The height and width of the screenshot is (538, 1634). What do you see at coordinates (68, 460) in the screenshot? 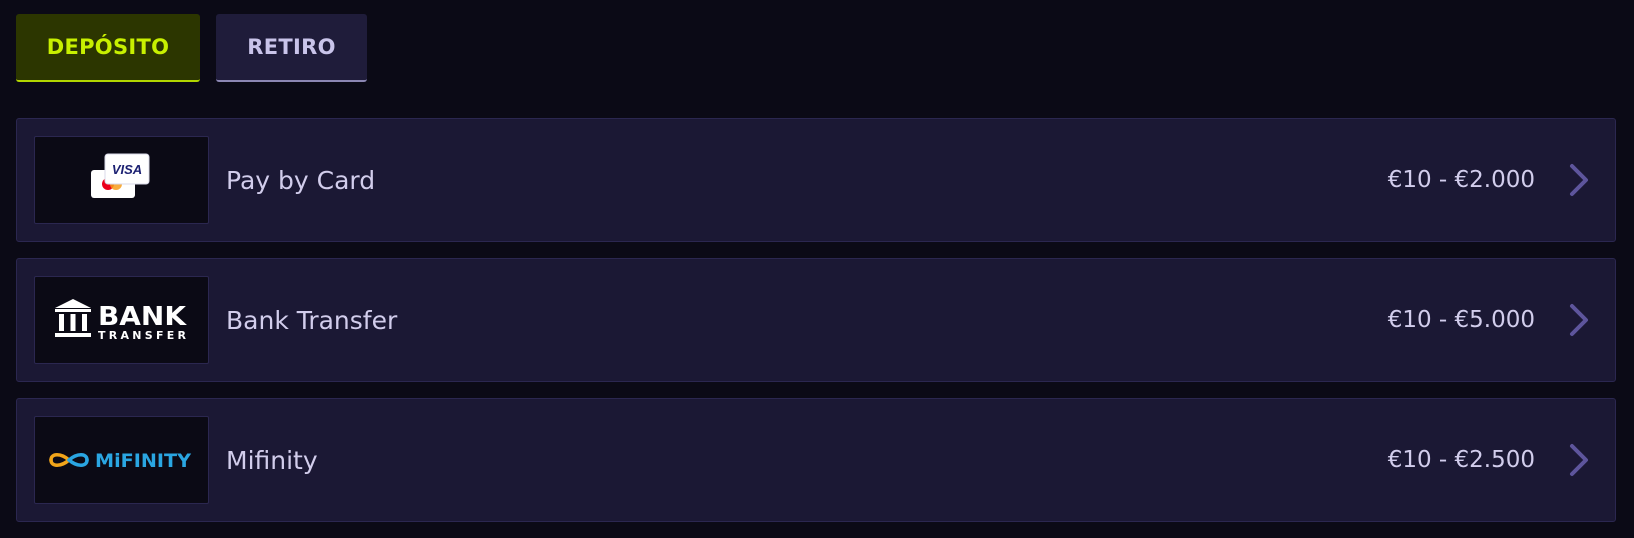
I see `infinity-icon` at bounding box center [68, 460].